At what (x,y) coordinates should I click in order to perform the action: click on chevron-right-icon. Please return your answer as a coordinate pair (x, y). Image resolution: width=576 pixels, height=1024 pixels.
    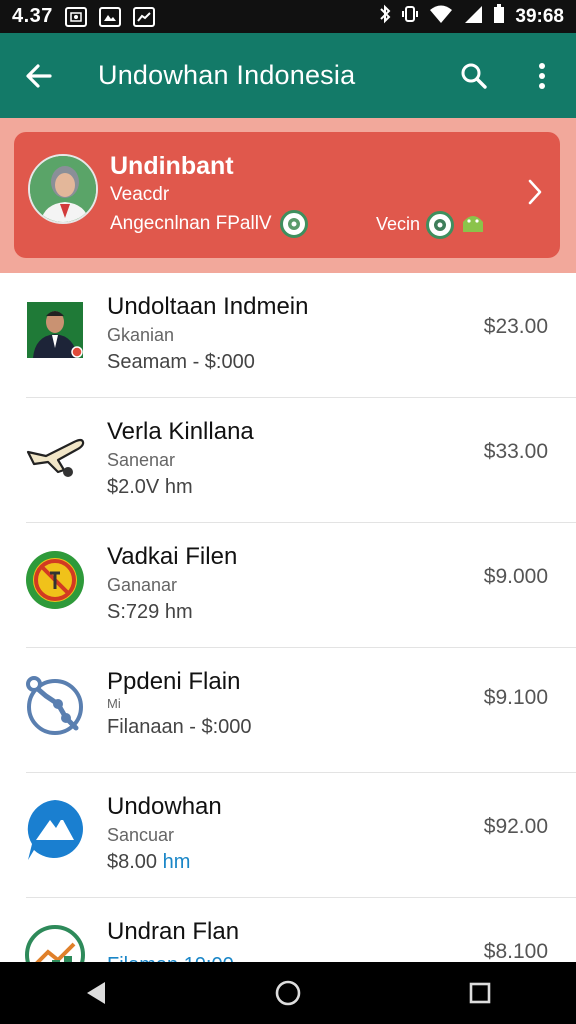
    Looking at the image, I should click on (535, 192).